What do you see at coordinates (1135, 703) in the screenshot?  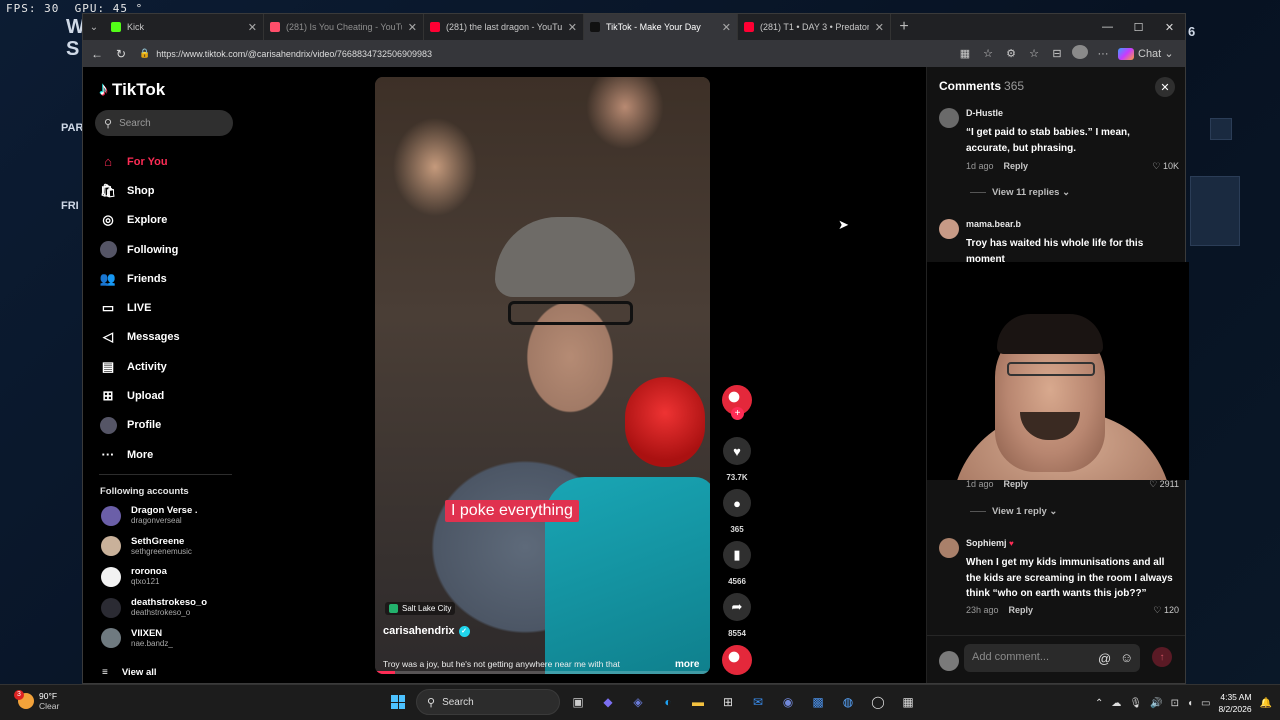 I see `microphone-icon: 🎙` at bounding box center [1135, 703].